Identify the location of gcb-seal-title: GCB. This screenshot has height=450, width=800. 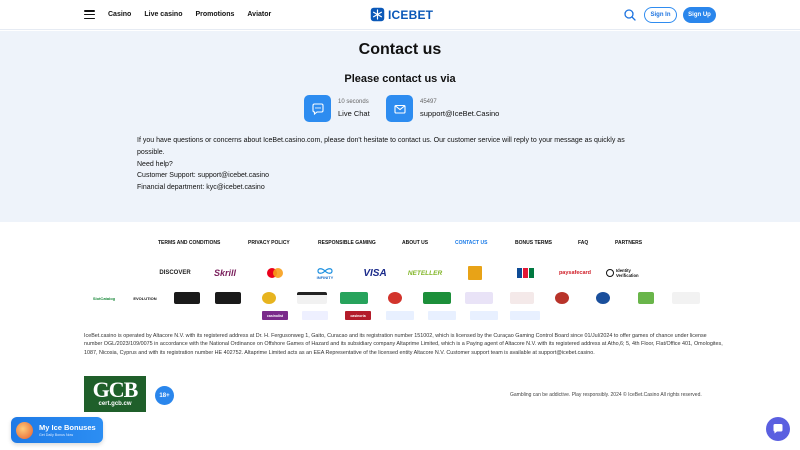
(115, 389).